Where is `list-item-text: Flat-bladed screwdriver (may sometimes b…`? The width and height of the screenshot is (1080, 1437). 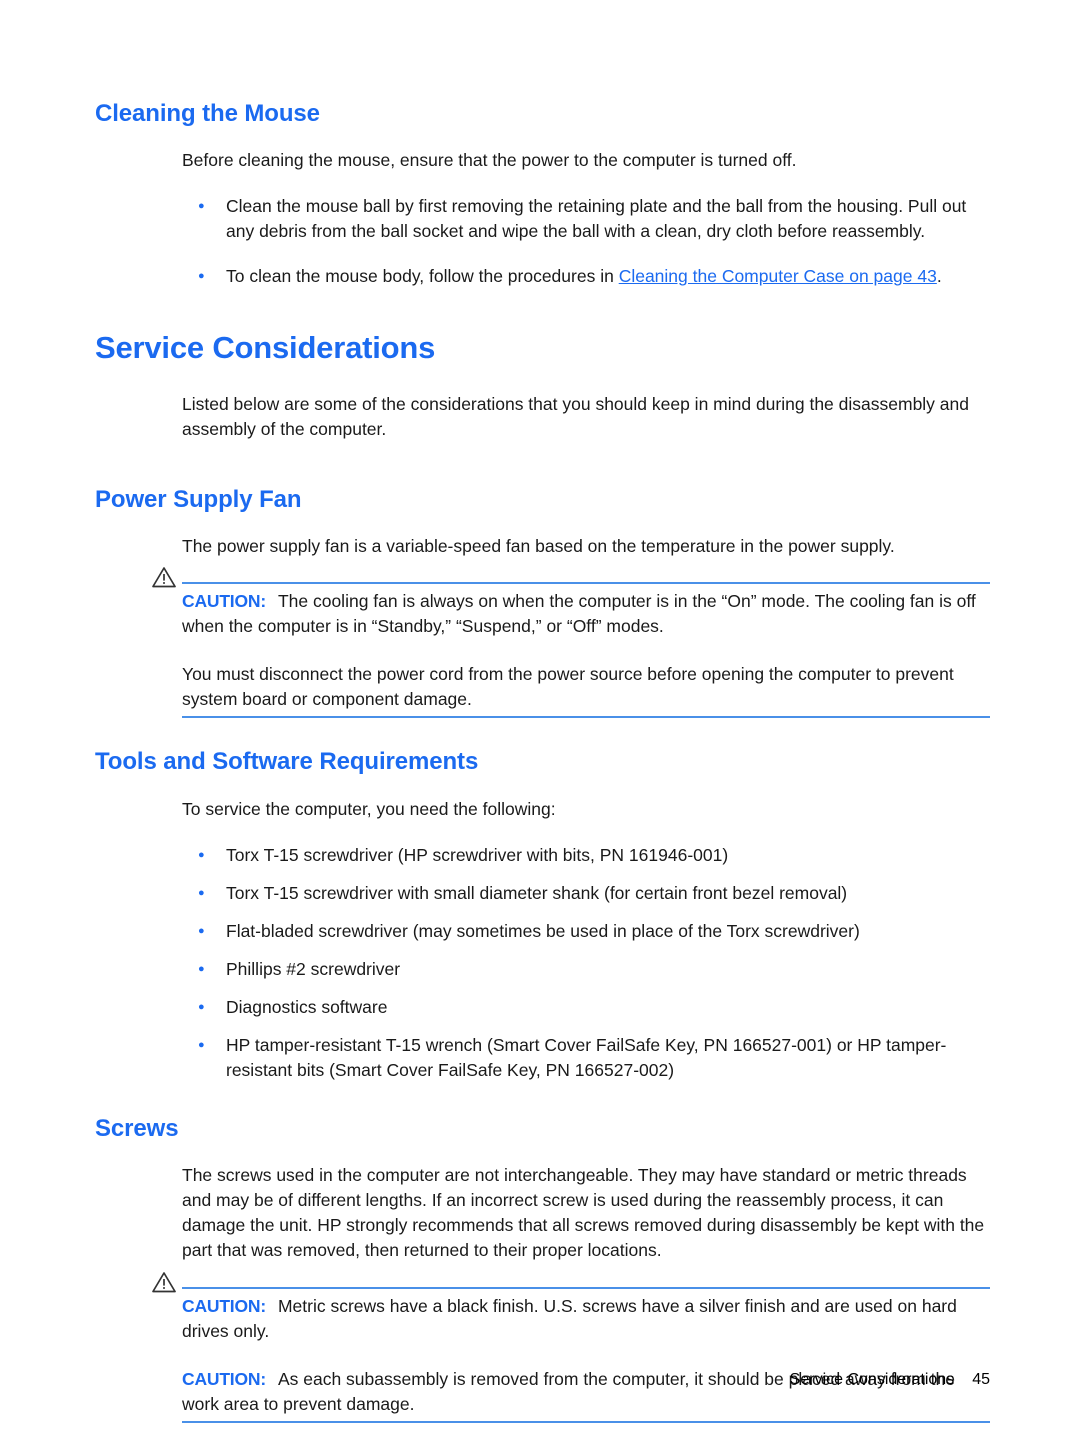 list-item-text: Flat-bladed screwdriver (may sometimes b… is located at coordinates (543, 930).